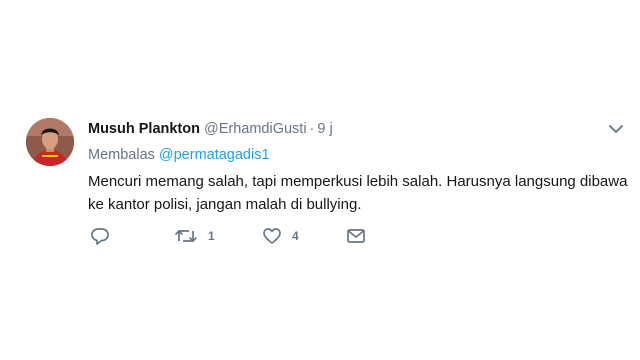  What do you see at coordinates (324, 129) in the screenshot?
I see `tweet-timestamp: 9 j` at bounding box center [324, 129].